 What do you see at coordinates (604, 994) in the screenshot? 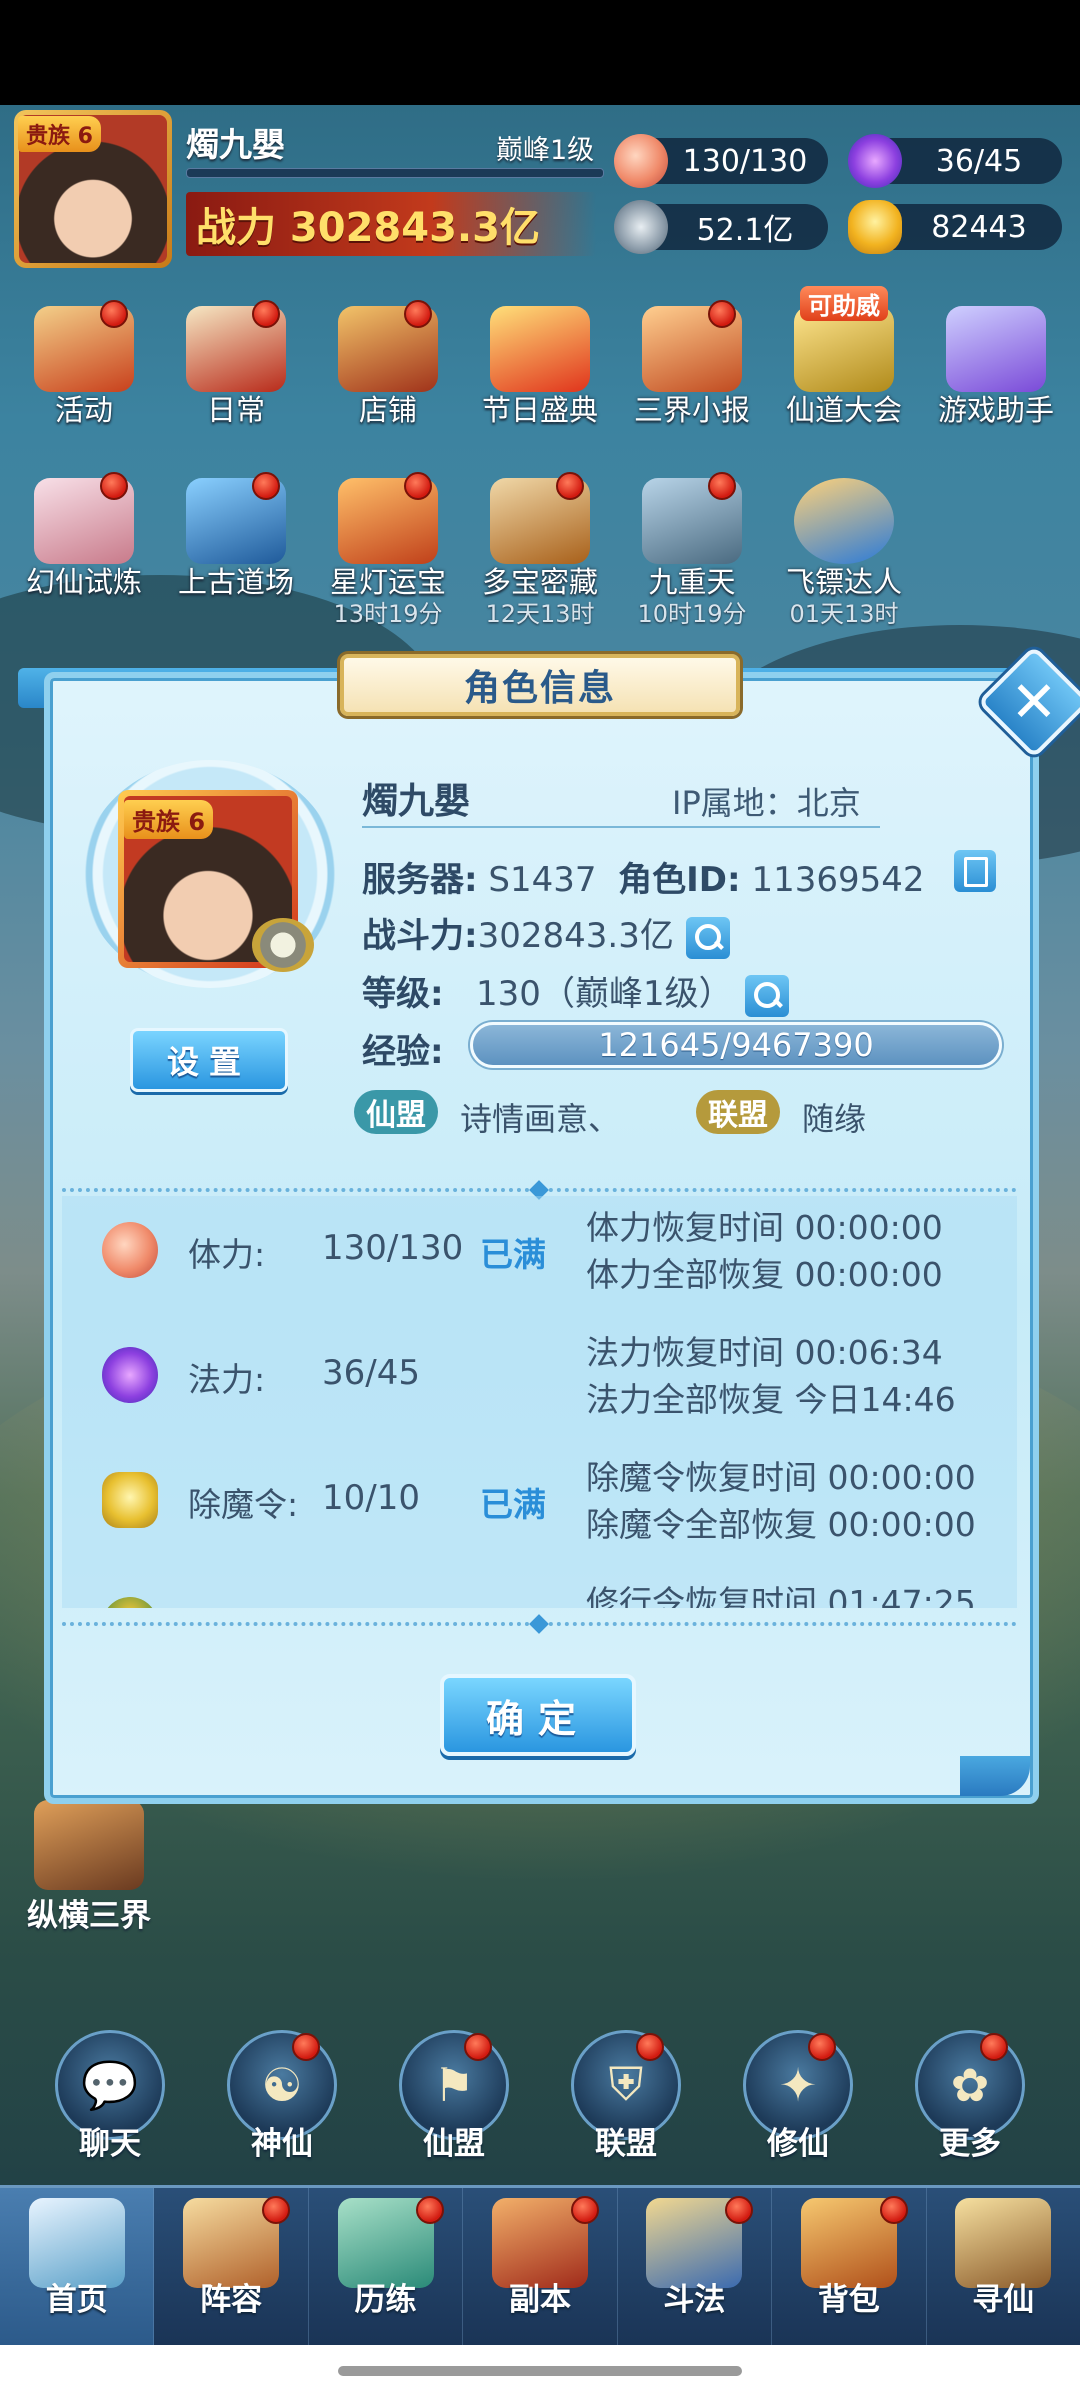
I see `level-value: 130（巅峰1级）` at bounding box center [604, 994].